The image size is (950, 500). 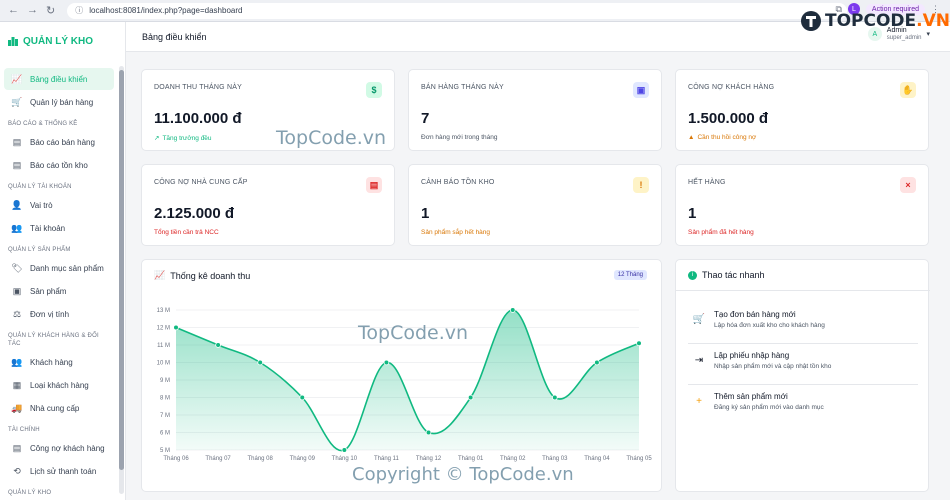 I want to click on brand: QUẢN LÝ KHO, so click(x=62, y=41).